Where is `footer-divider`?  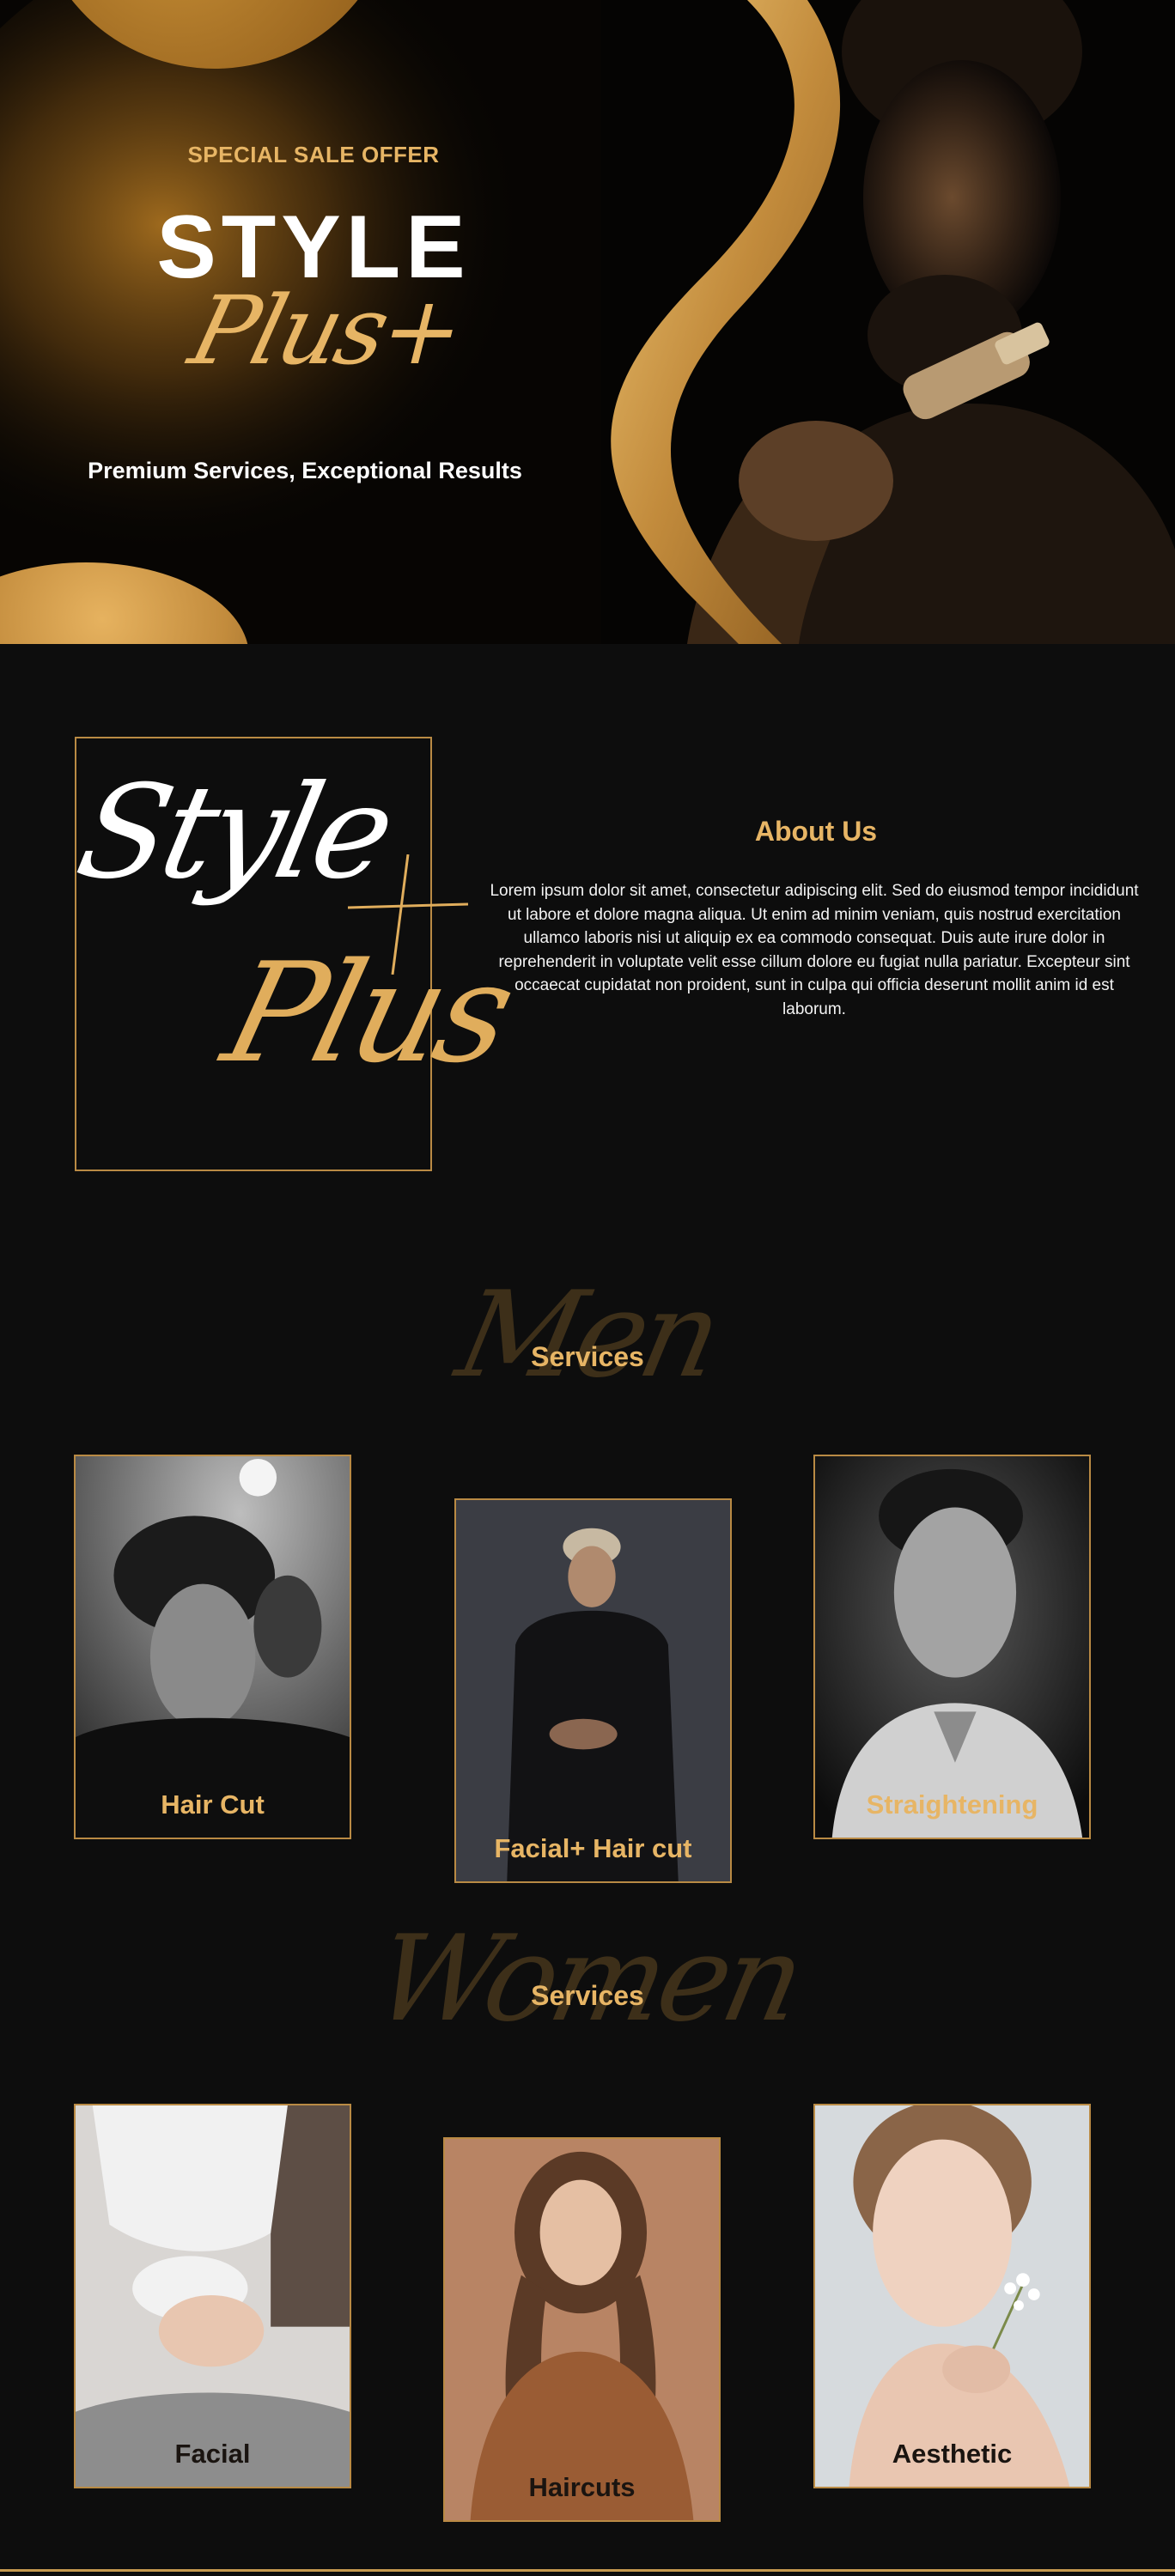
footer-divider is located at coordinates (587, 2570).